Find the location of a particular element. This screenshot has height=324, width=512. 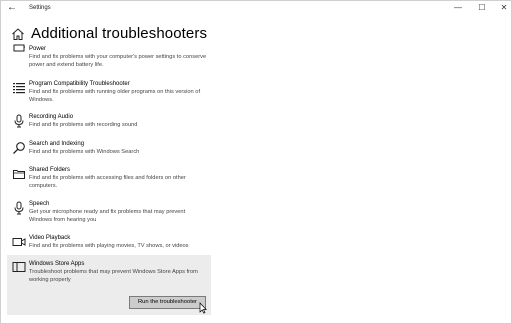

shared-folder-icon is located at coordinates (19, 174).